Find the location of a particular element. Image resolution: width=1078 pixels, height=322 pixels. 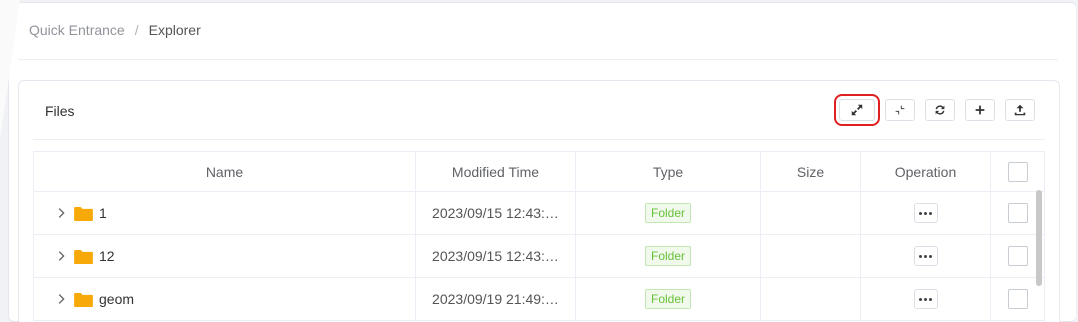

expand-button is located at coordinates (857, 110).